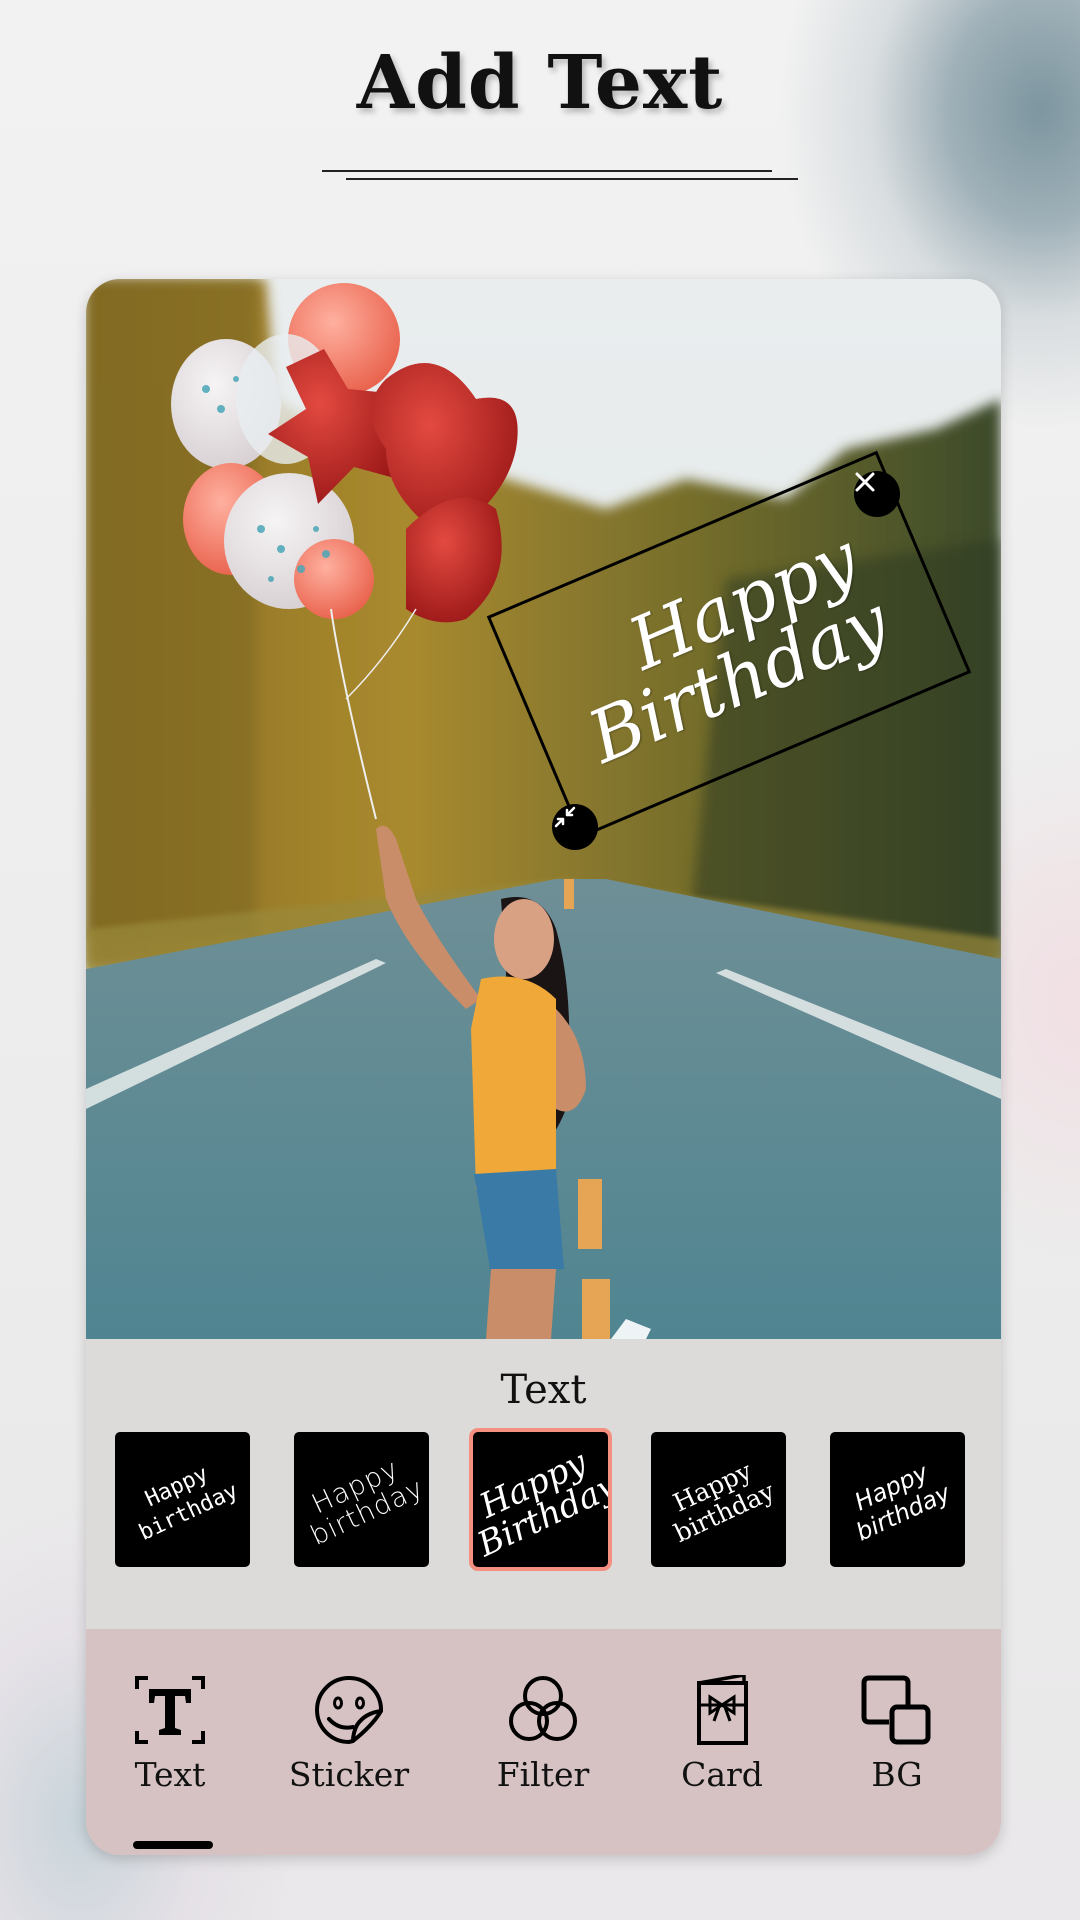  I want to click on filter-icon, so click(543, 1708).